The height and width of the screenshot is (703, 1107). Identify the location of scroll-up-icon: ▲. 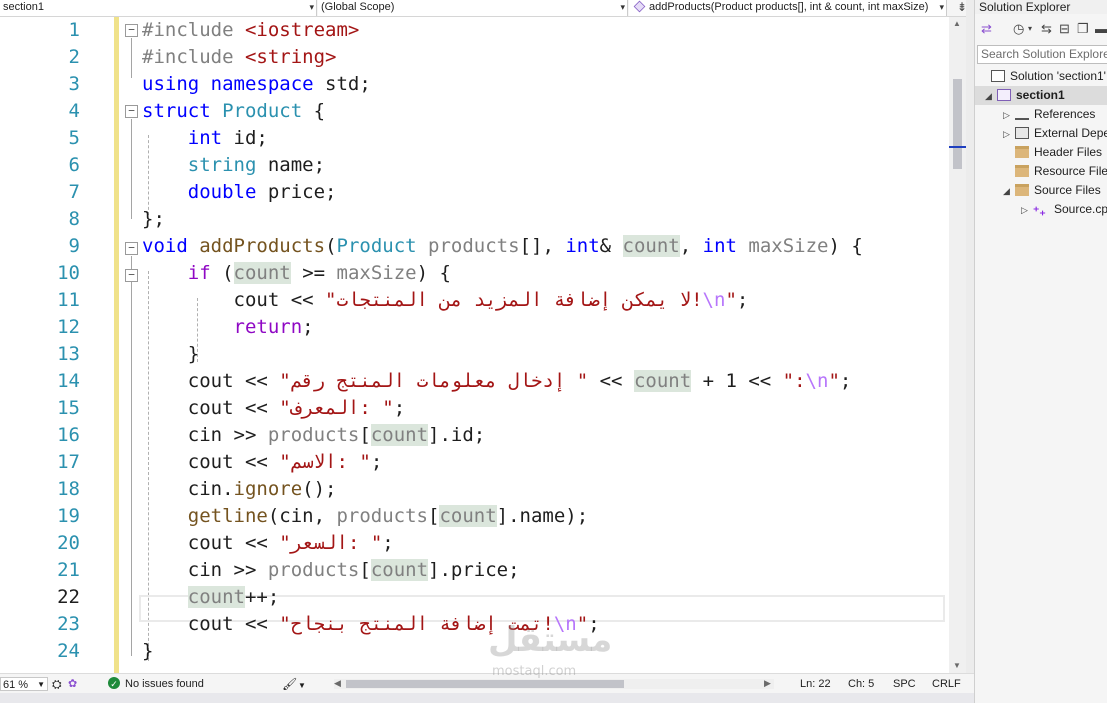
(957, 23).